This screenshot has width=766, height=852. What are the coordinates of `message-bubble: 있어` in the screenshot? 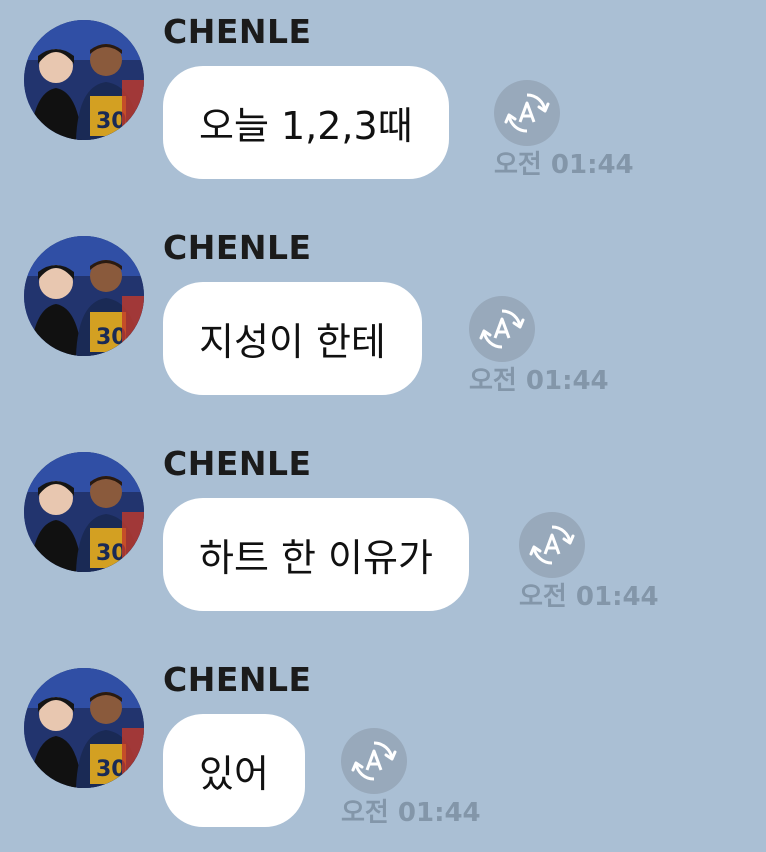 It's located at (234, 770).